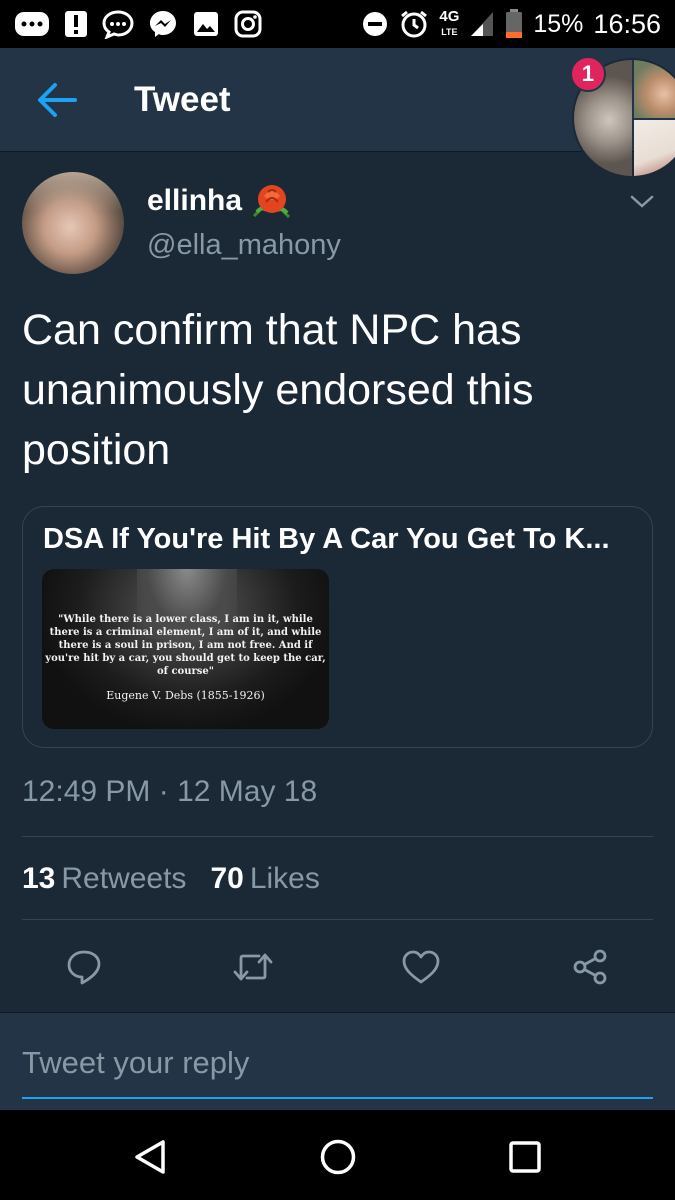 The height and width of the screenshot is (1200, 675). I want to click on reply-button, so click(84, 967).